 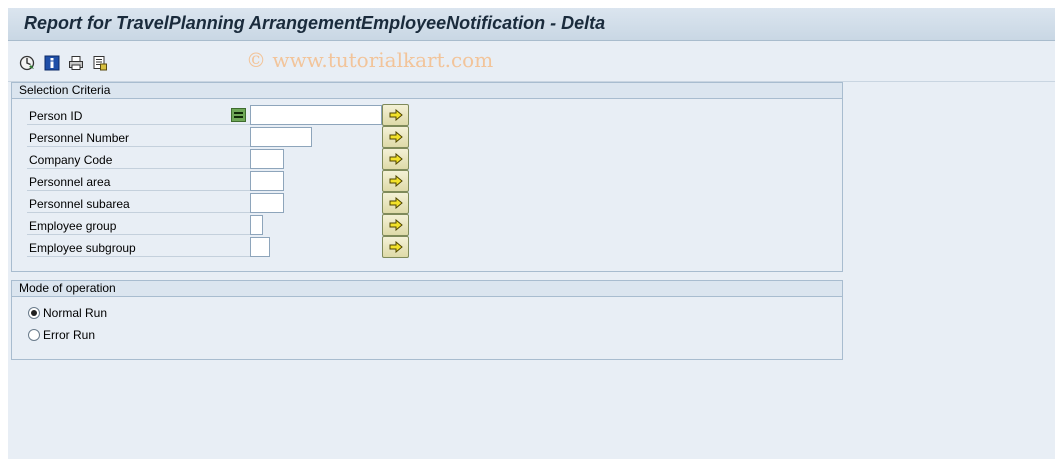 I want to click on personnel-number-input, so click(x=281, y=137).